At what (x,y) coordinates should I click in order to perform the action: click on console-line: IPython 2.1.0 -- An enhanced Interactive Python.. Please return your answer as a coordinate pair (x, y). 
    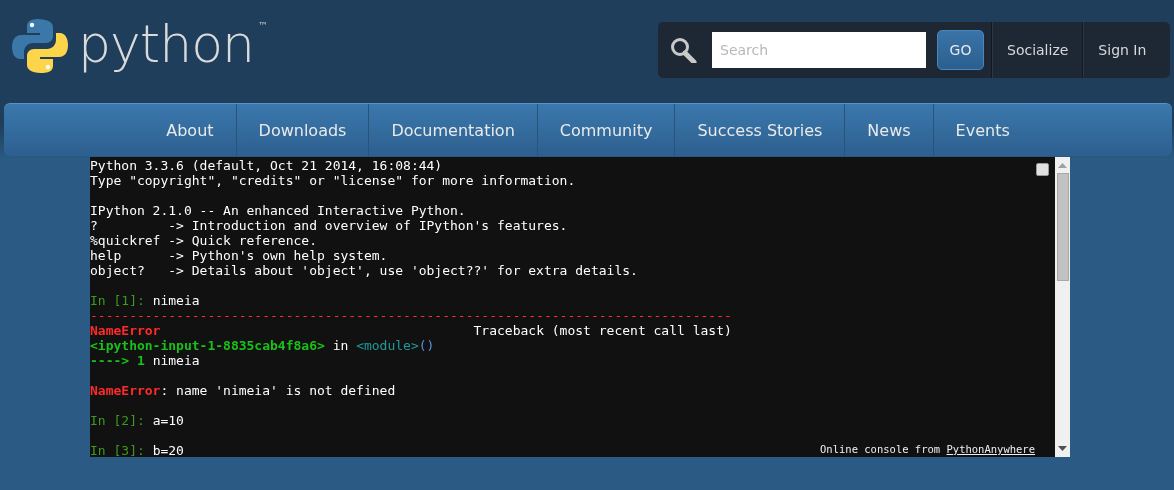
    Looking at the image, I should click on (278, 210).